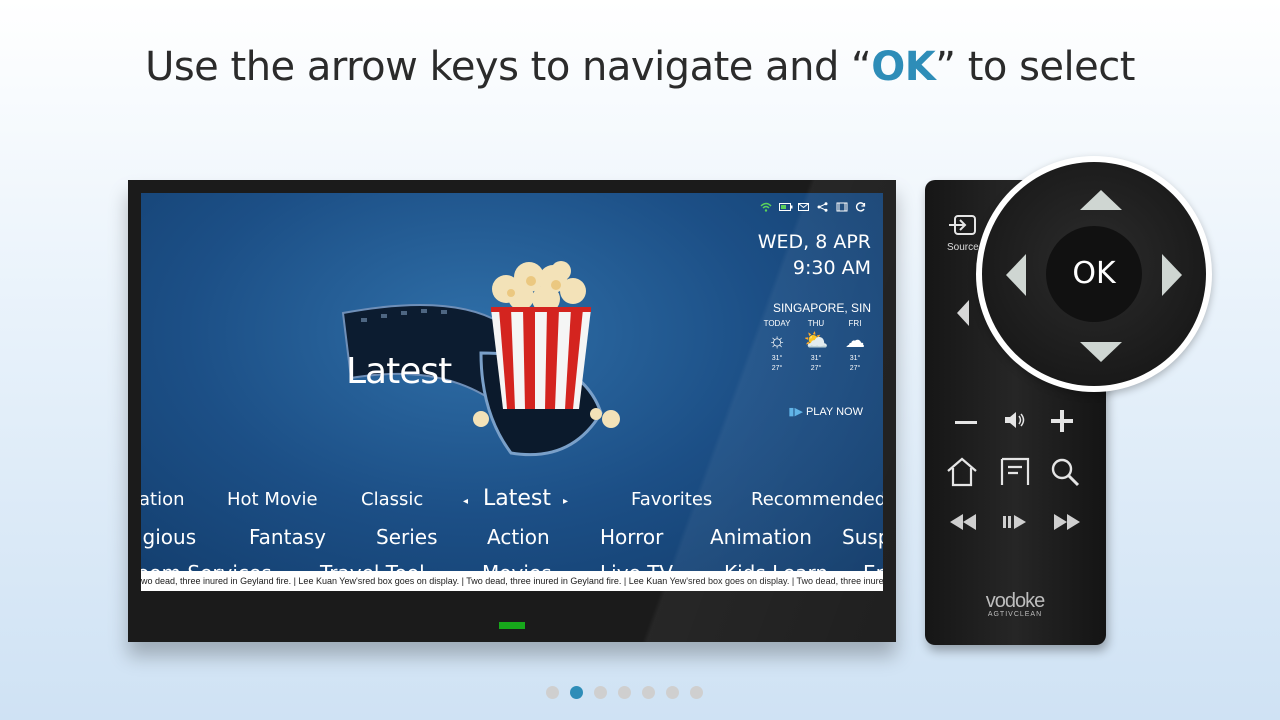  Describe the element at coordinates (1172, 275) in the screenshot. I see `dpad-right-button` at that location.